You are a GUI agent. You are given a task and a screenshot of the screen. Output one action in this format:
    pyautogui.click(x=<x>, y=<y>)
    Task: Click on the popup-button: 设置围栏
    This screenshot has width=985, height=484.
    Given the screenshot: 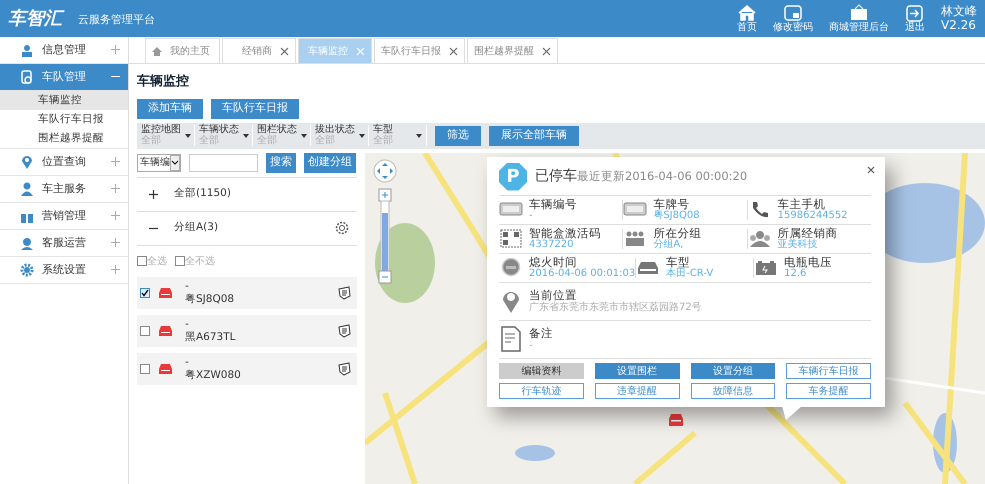 What is the action you would take?
    pyautogui.click(x=637, y=370)
    